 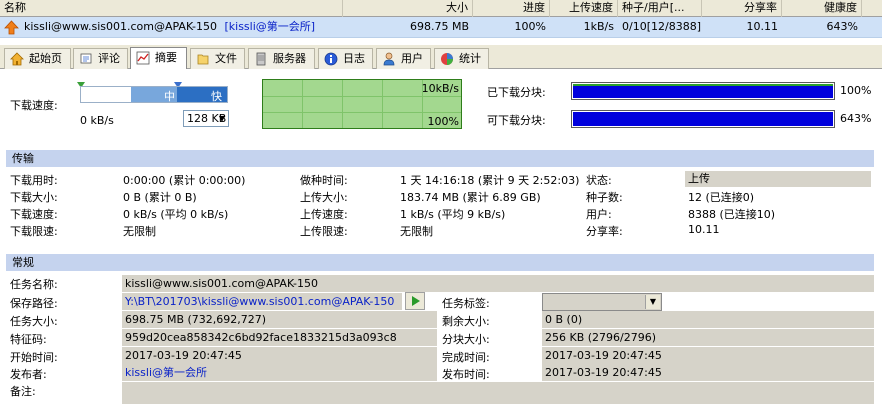 What do you see at coordinates (440, 262) in the screenshot?
I see `general-section-header: 常规` at bounding box center [440, 262].